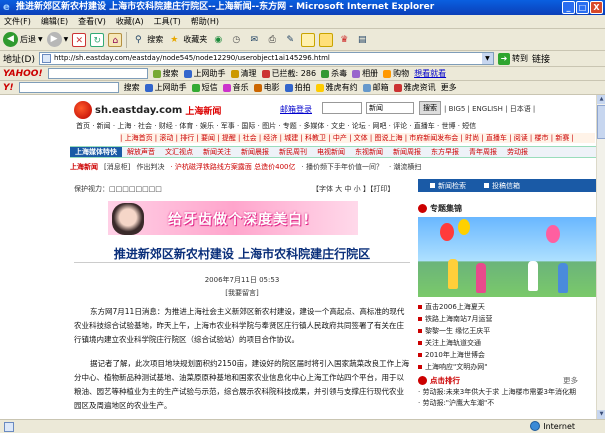 This screenshot has height=433, width=605. Describe the element at coordinates (297, 87) in the screenshot. I see `yahoo2-paipai-button: 拍拍` at that location.